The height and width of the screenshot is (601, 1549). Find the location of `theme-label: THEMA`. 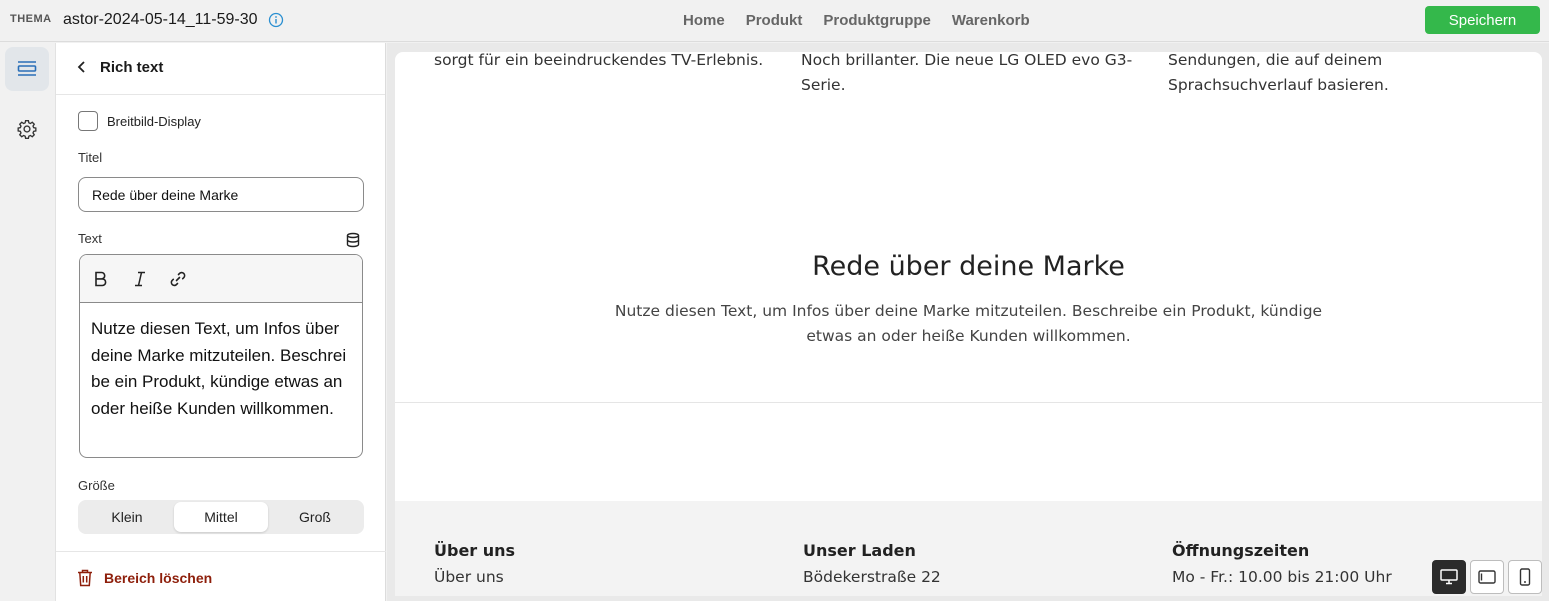

theme-label: THEMA is located at coordinates (31, 19).